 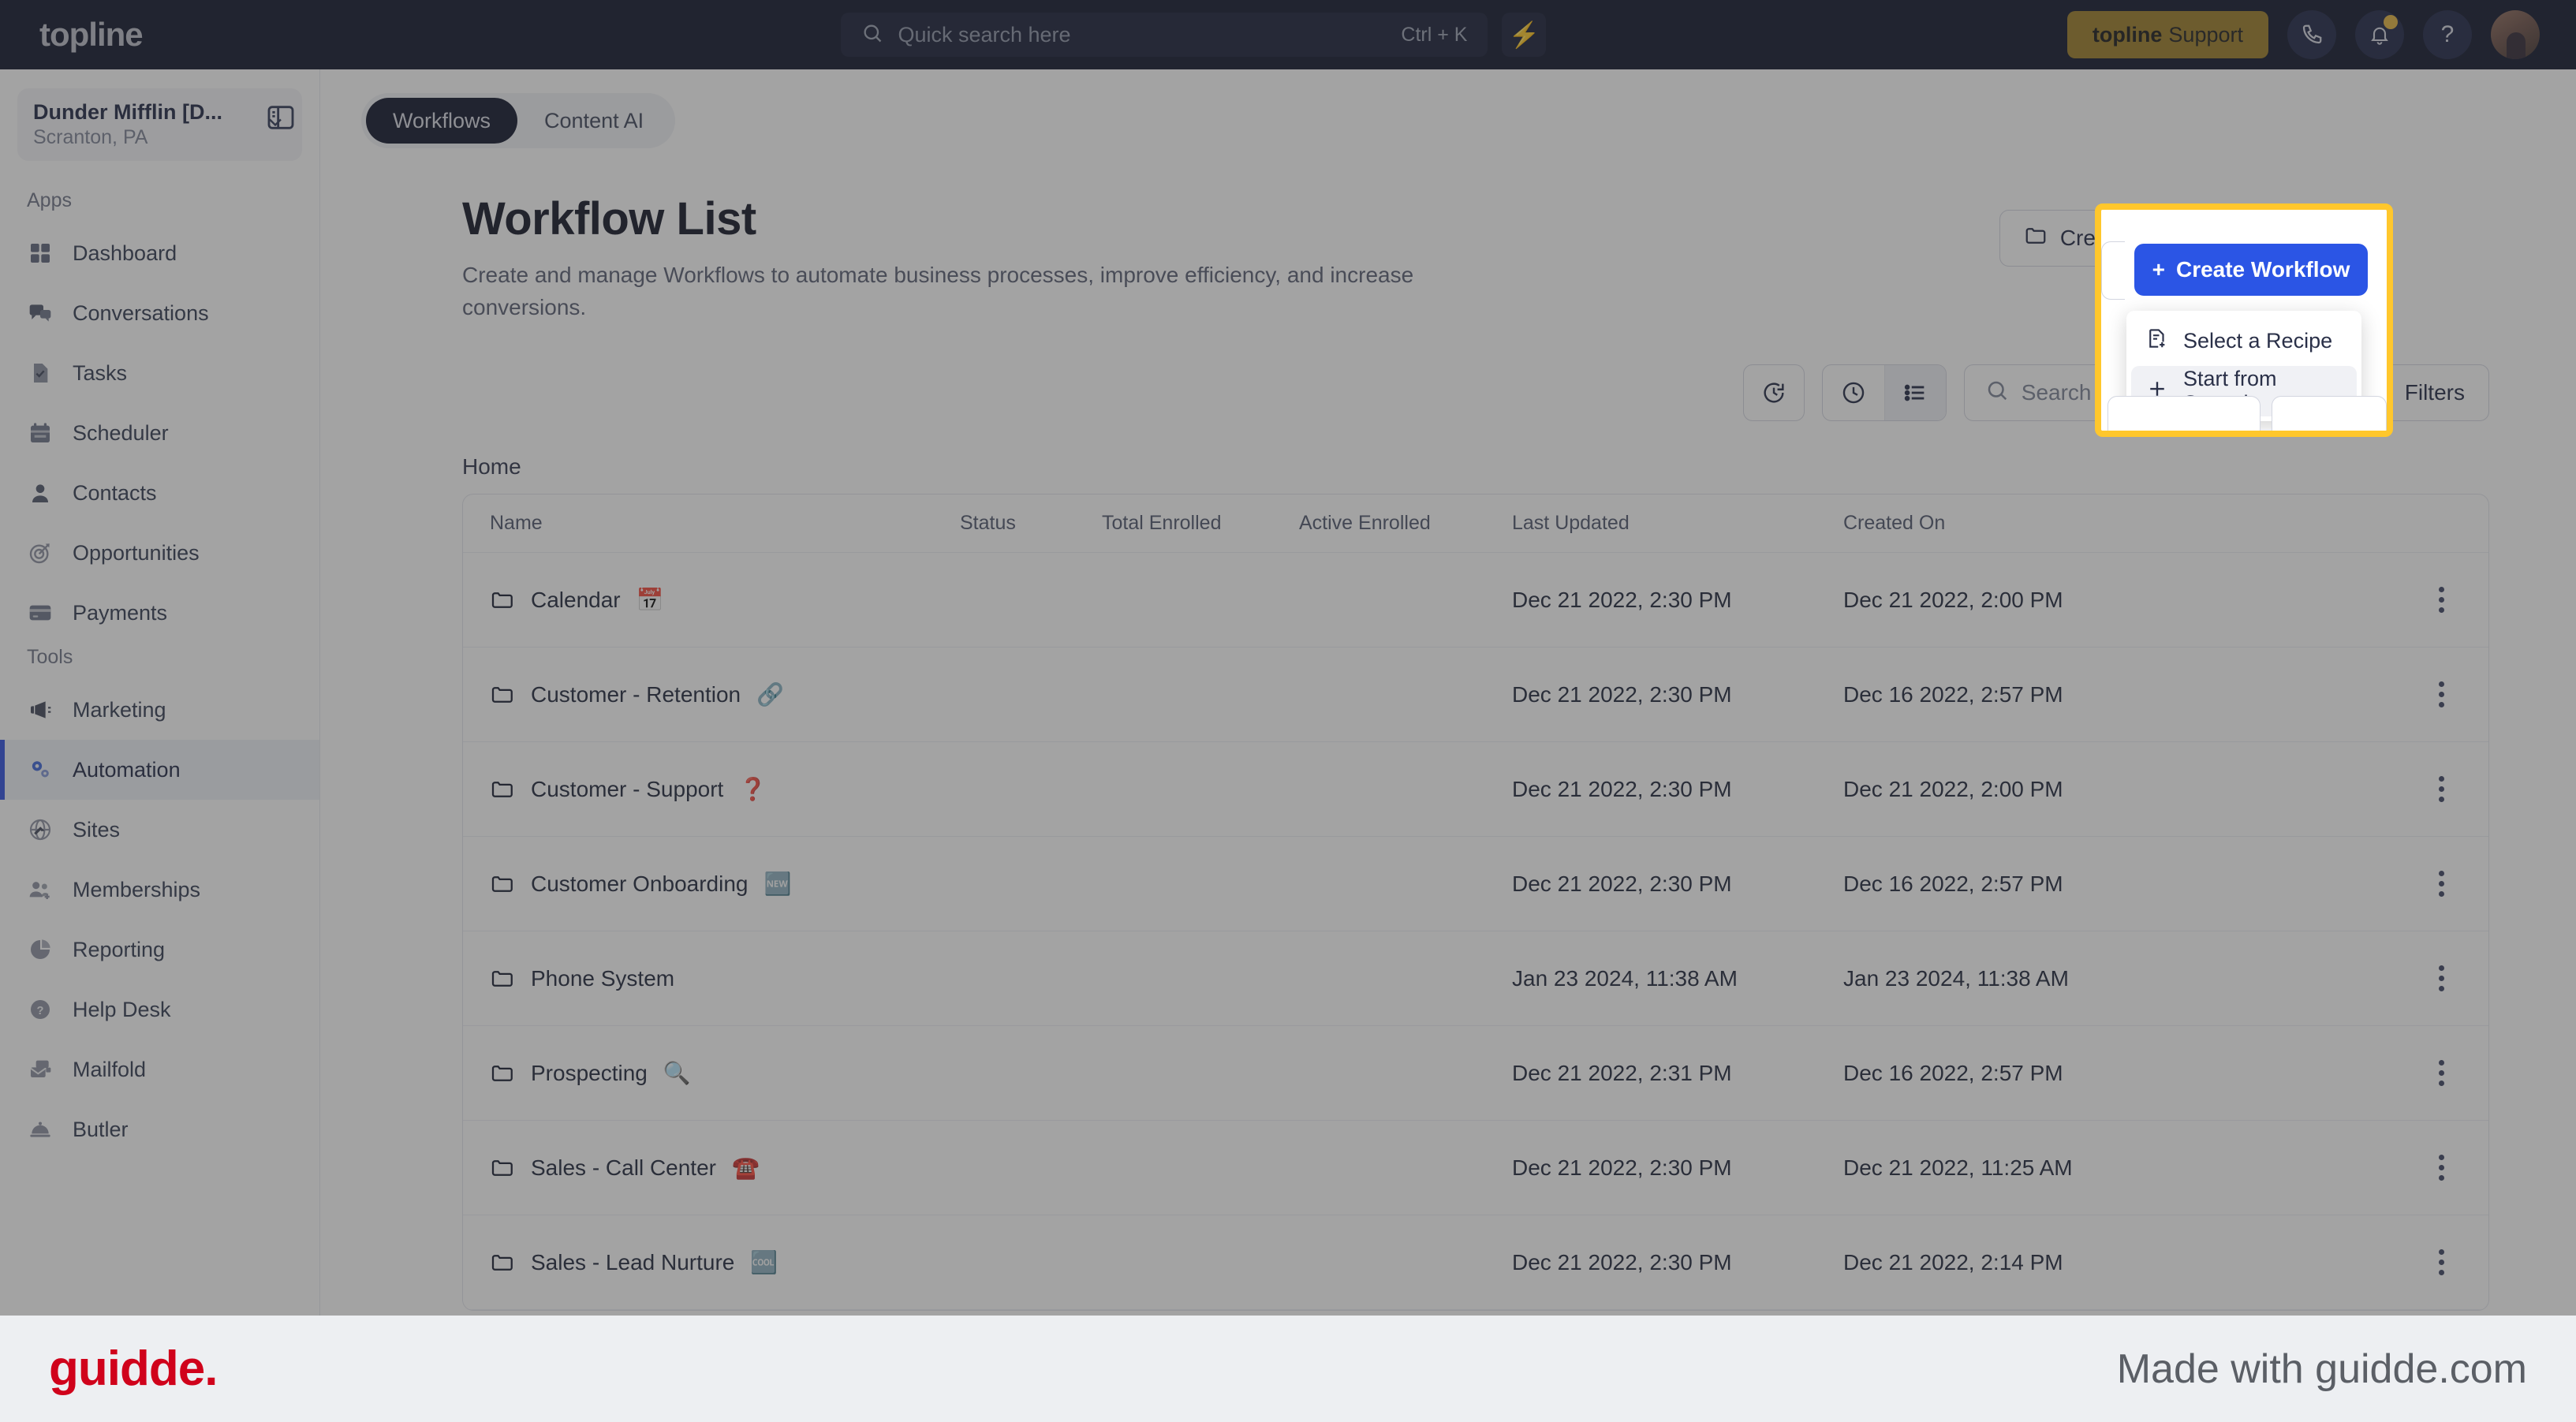 What do you see at coordinates (137, 889) in the screenshot?
I see `sidebar-item-label: Memberships` at bounding box center [137, 889].